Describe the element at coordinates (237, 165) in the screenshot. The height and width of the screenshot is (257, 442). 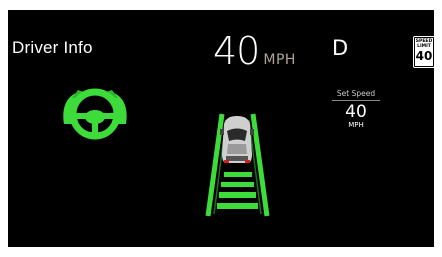
I see `lane-assist-display` at that location.